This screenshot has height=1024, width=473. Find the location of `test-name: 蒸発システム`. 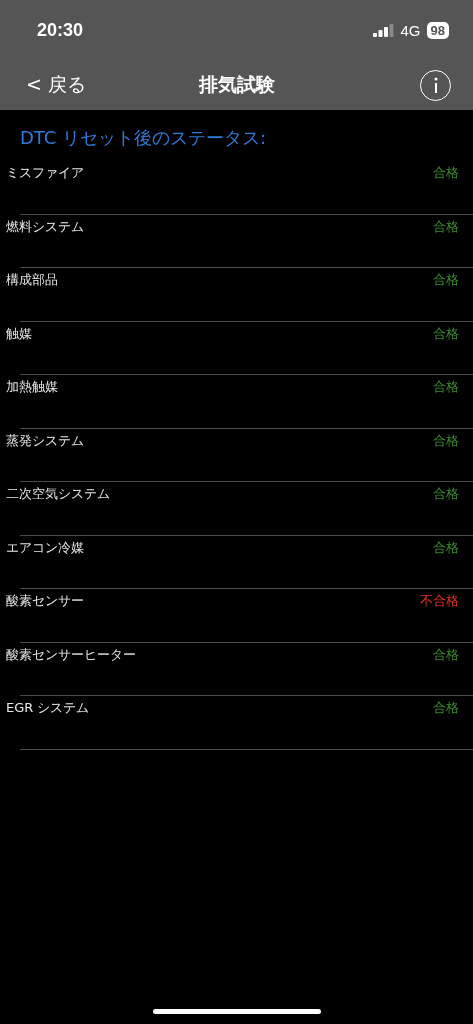

test-name: 蒸発システム is located at coordinates (45, 440).